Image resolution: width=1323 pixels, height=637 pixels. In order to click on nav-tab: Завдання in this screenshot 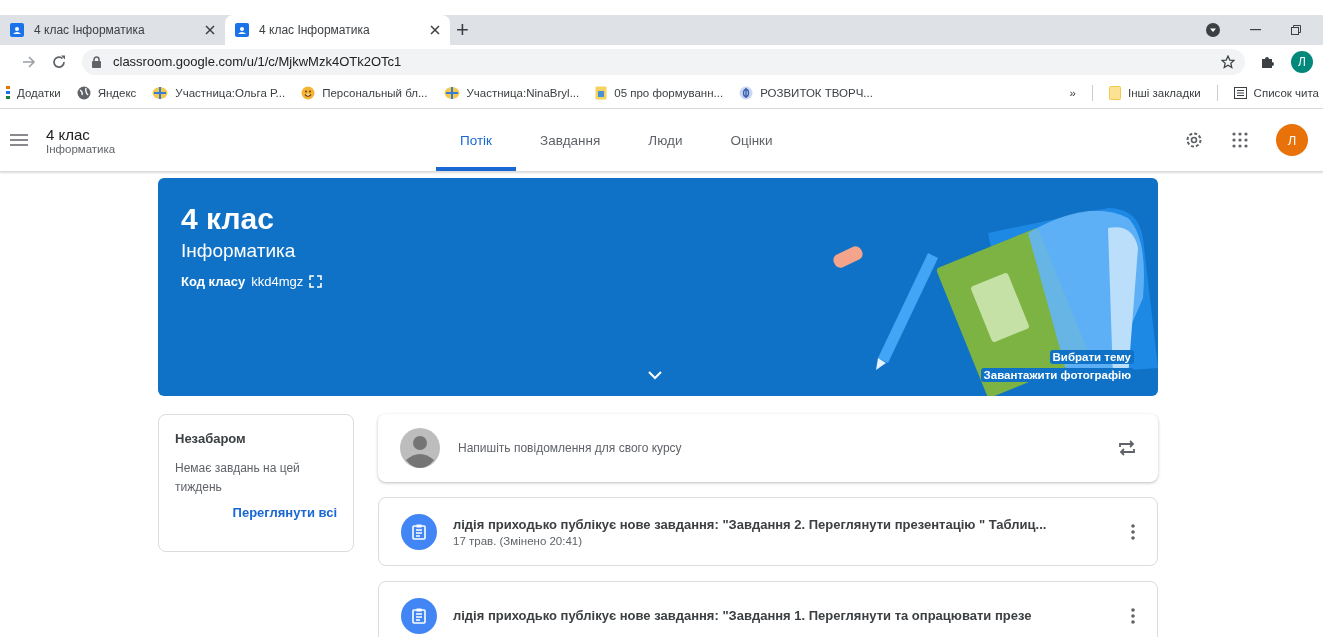, I will do `click(570, 140)`.